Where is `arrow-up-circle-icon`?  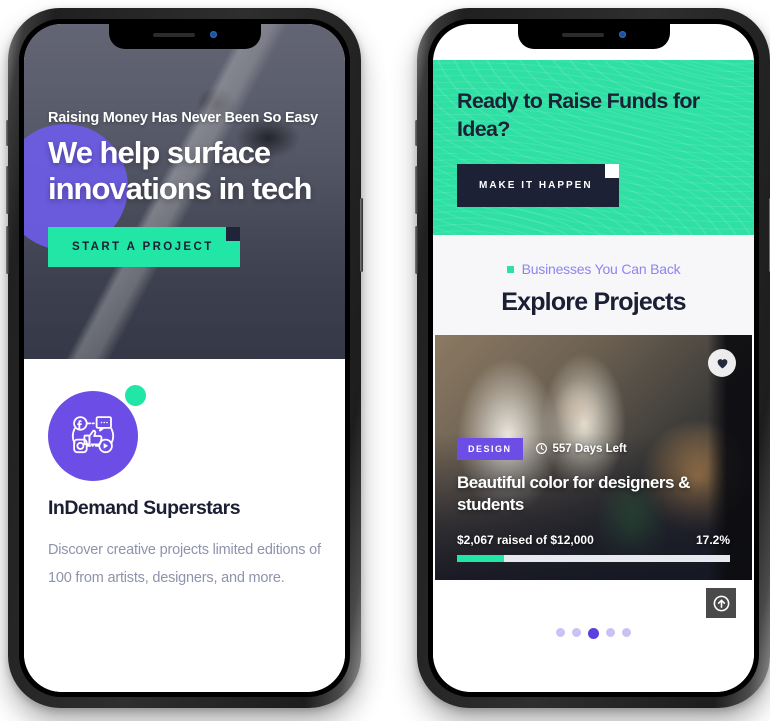 arrow-up-circle-icon is located at coordinates (721, 603).